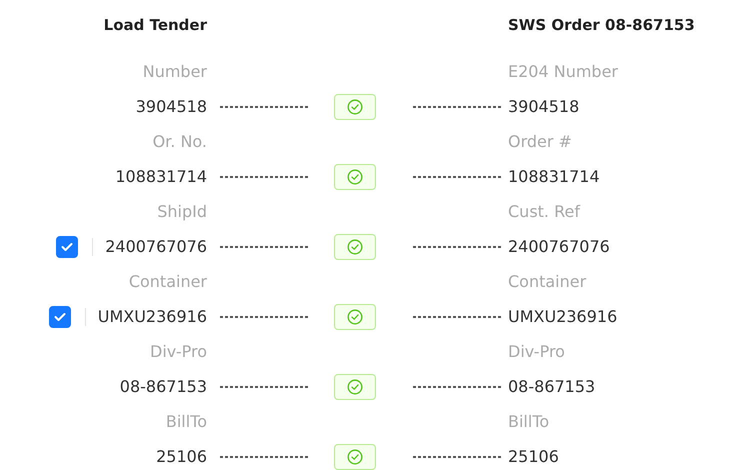  I want to click on field-label: ShipId, so click(182, 212).